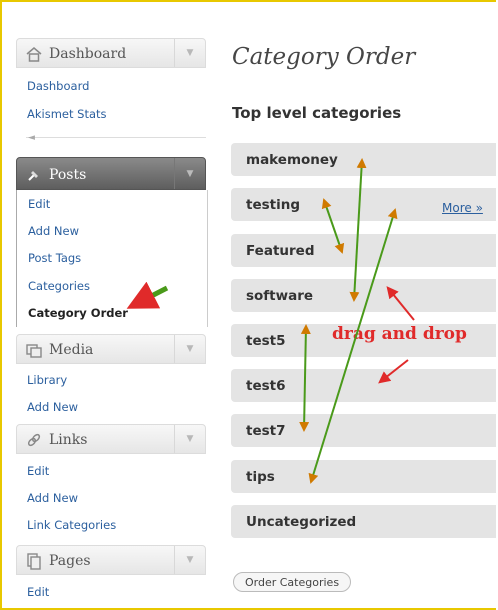  I want to click on dashboard-submenu: Dashboard Akismet Stats, so click(111, 101).